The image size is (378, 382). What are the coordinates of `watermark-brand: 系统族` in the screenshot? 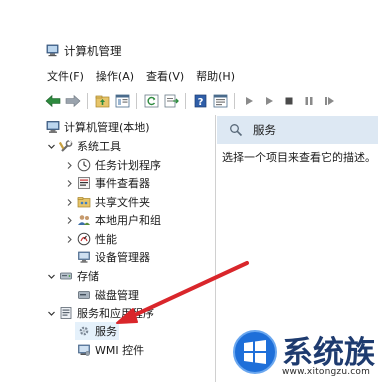 It's located at (328, 353).